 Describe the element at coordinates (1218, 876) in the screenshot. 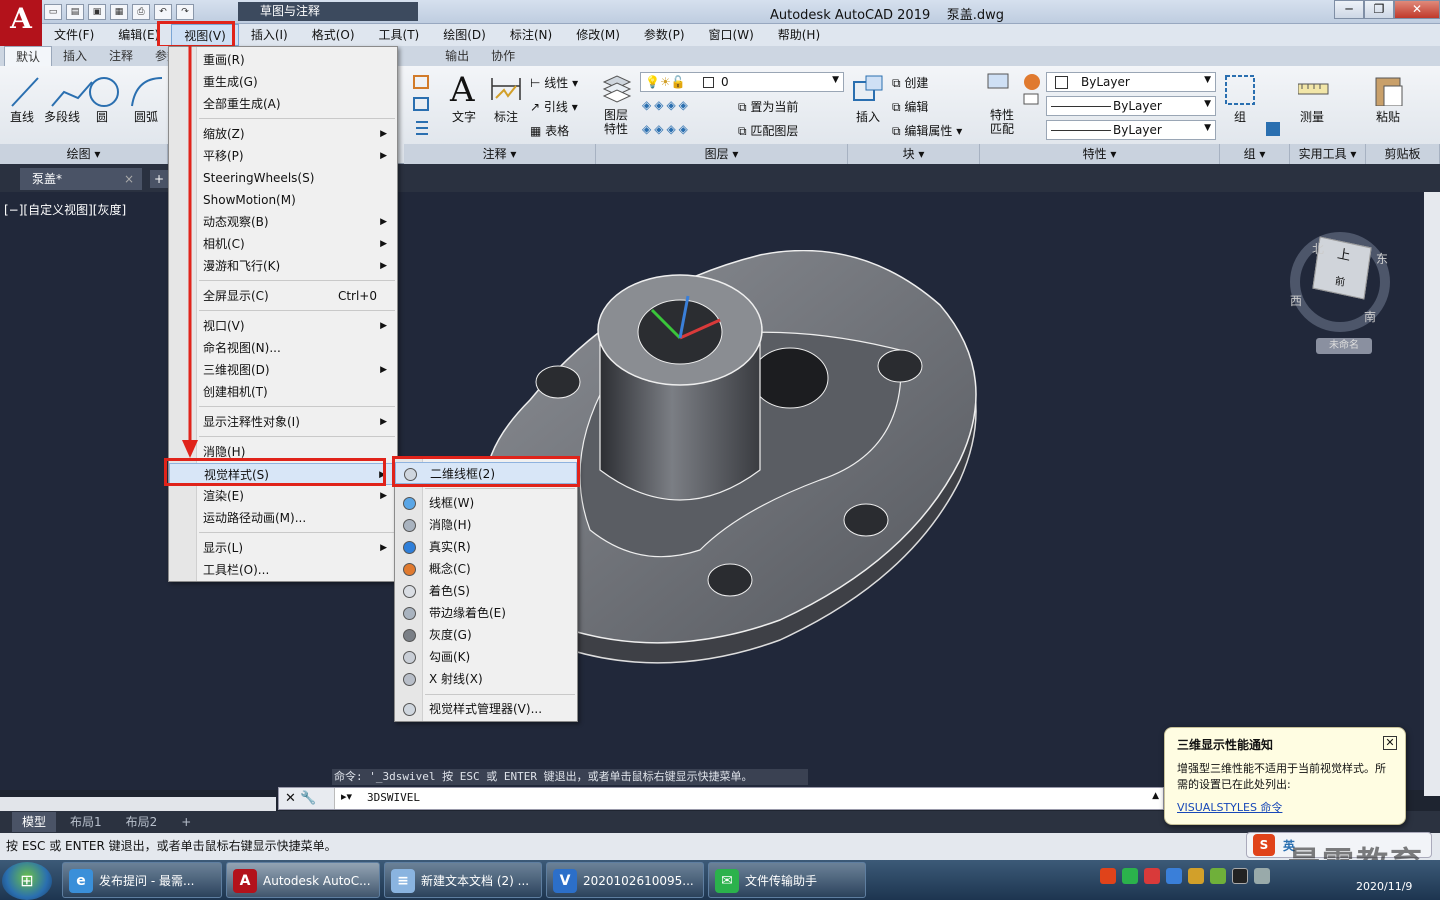

I see `nvidia-tray-icon` at that location.